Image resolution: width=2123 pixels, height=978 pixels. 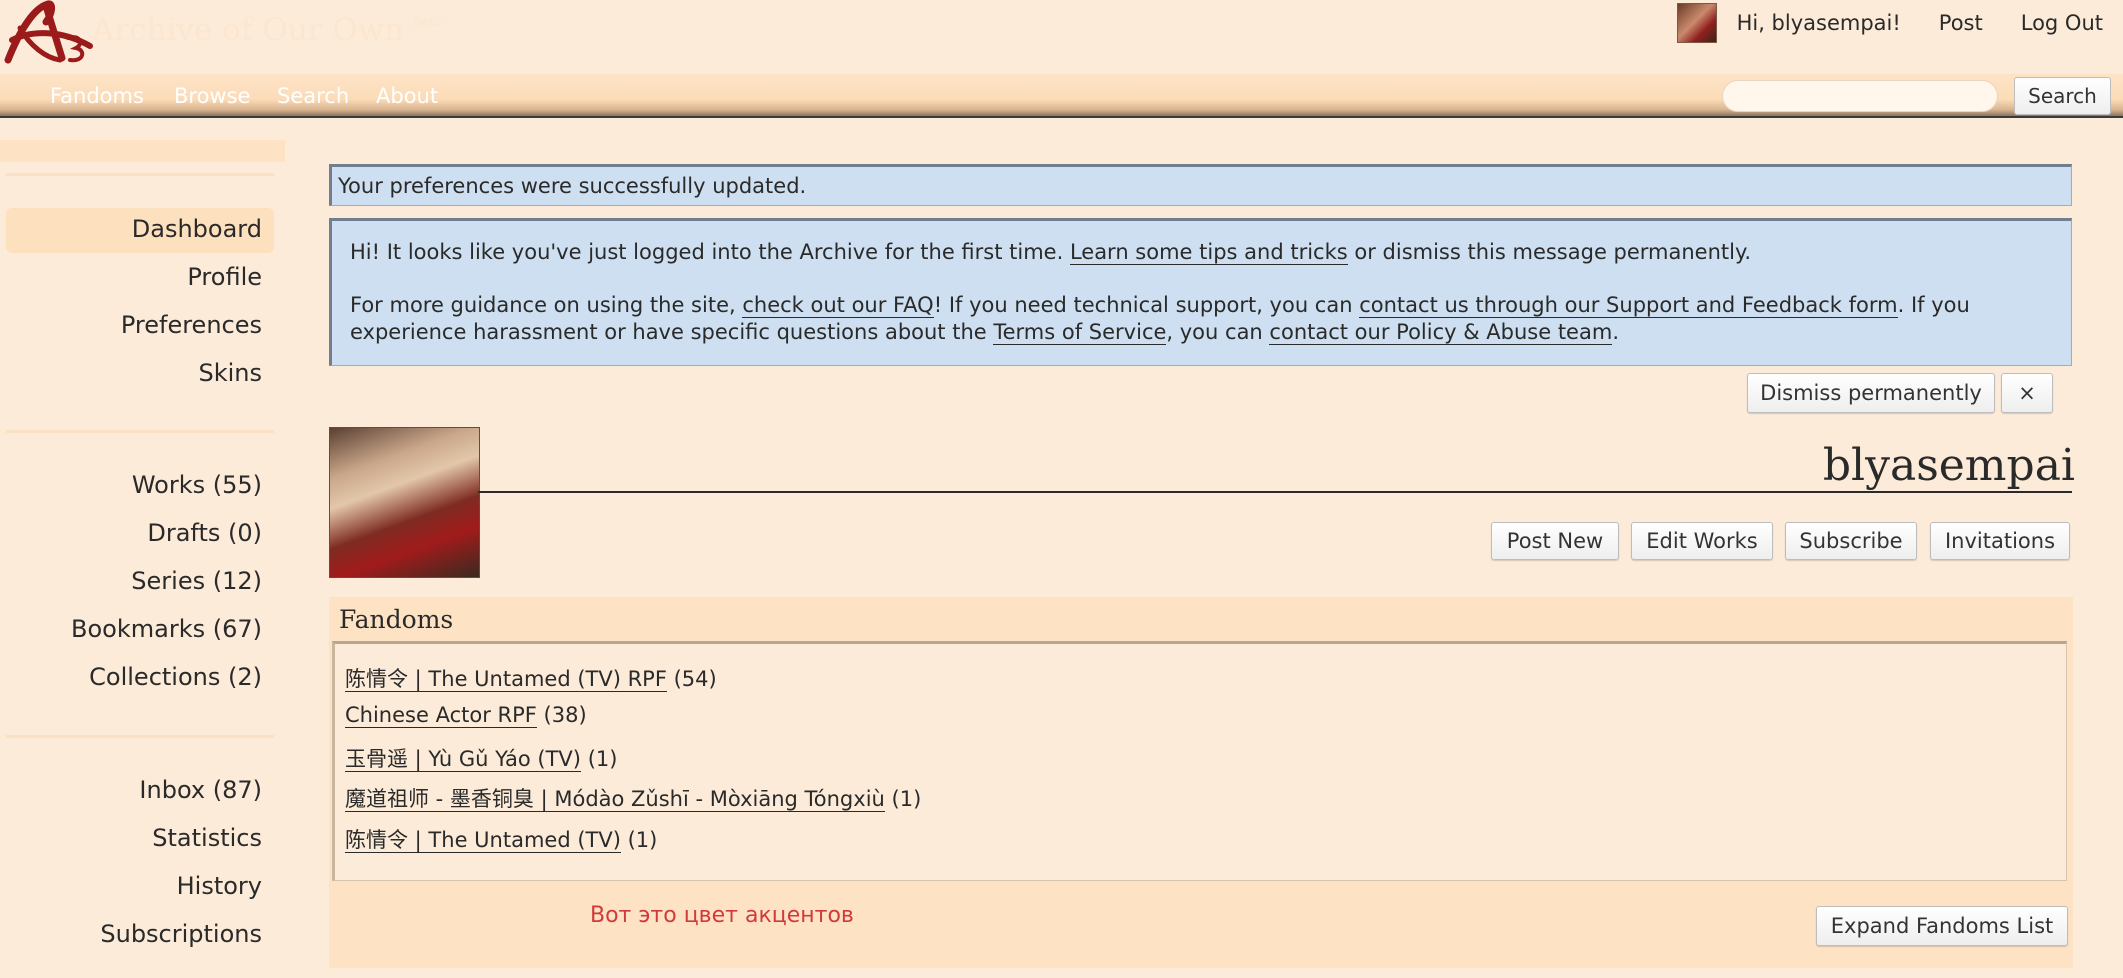 What do you see at coordinates (248, 30) in the screenshot?
I see `site-title: Archive of Our Own` at bounding box center [248, 30].